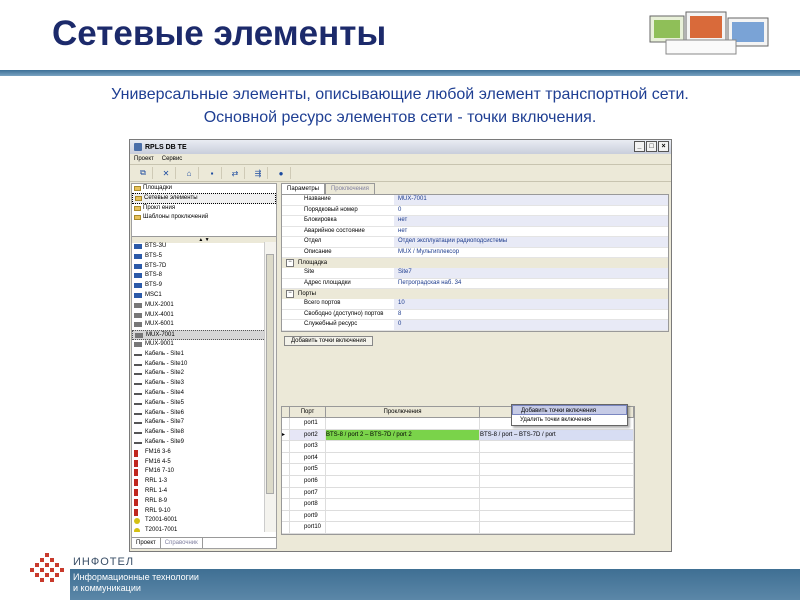  What do you see at coordinates (199, 521) in the screenshot?
I see `element-list-item: T2001-6001` at bounding box center [199, 521].